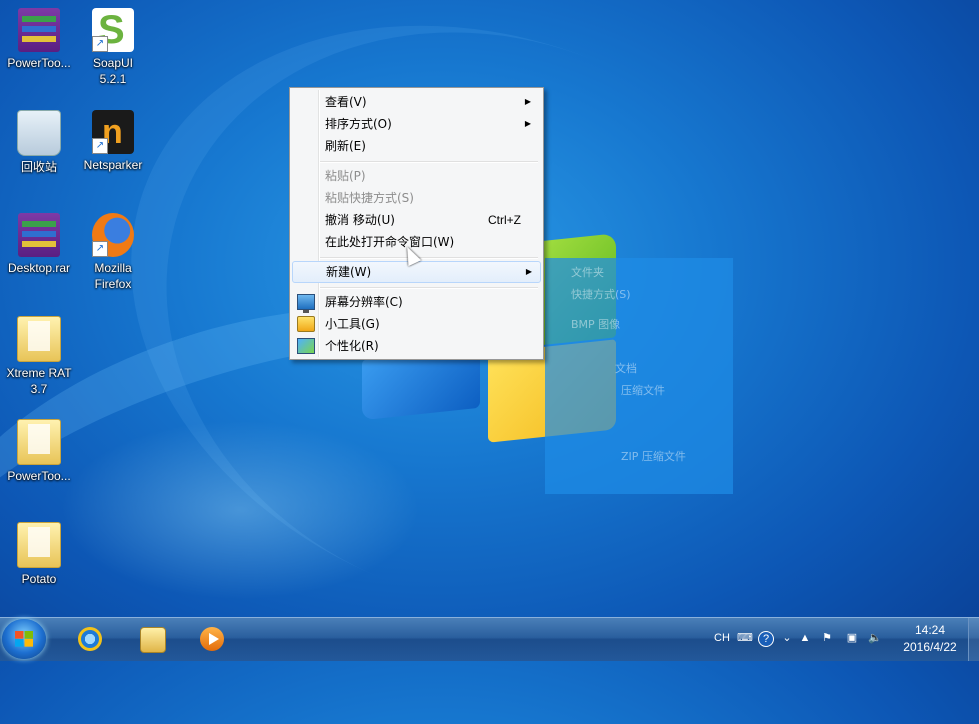 Image resolution: width=979 pixels, height=724 pixels. Describe the element at coordinates (805, 638) in the screenshot. I see `show-hidden-icons-icon: ▲` at that location.